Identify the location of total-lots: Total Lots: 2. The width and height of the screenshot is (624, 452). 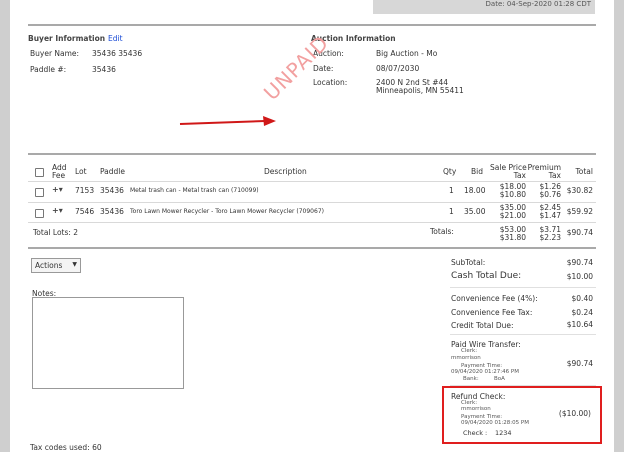
(56, 232).